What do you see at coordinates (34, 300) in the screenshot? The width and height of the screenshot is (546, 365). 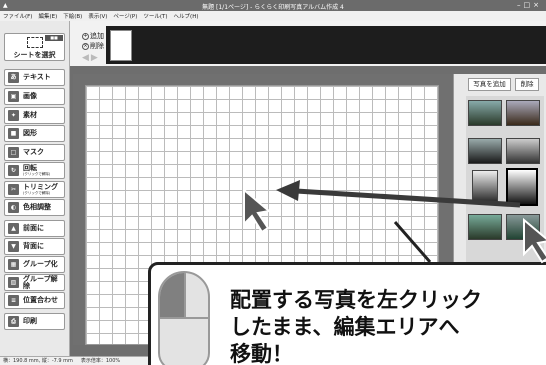 I see `align-button: ≡ 位置合わせ` at bounding box center [34, 300].